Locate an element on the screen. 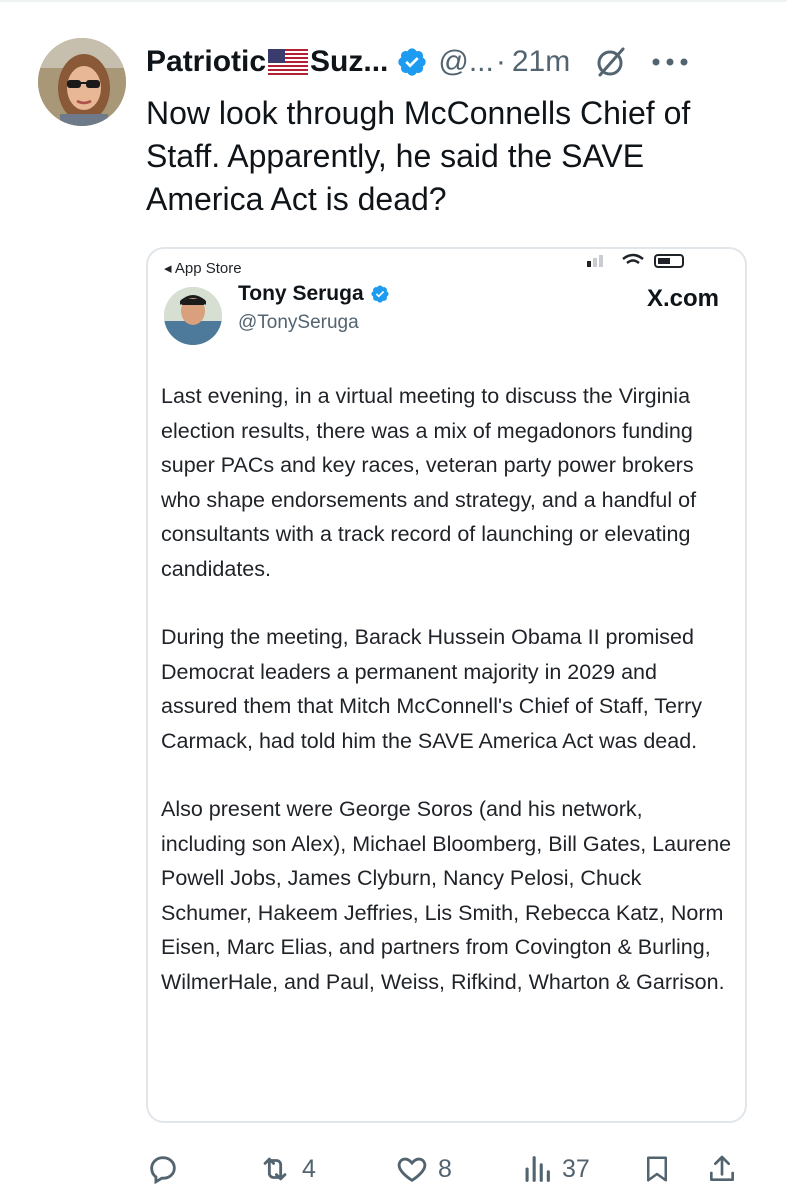 Image resolution: width=787 pixels, height=1200 pixels. app-store-back: ◂ App Store is located at coordinates (203, 268).